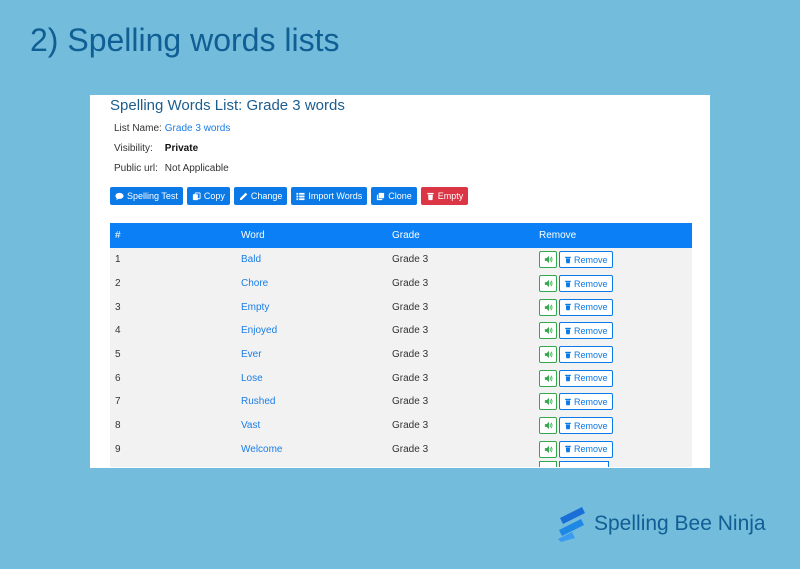 The image size is (800, 569). I want to click on table-row: 7 Rushed Grade 3 Remove, so click(401, 402).